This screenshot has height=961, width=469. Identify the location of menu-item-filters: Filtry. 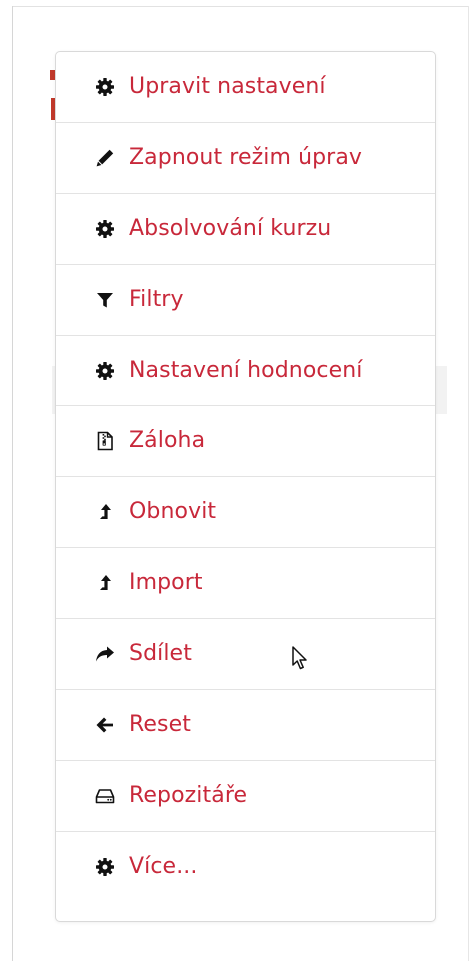
(245, 300).